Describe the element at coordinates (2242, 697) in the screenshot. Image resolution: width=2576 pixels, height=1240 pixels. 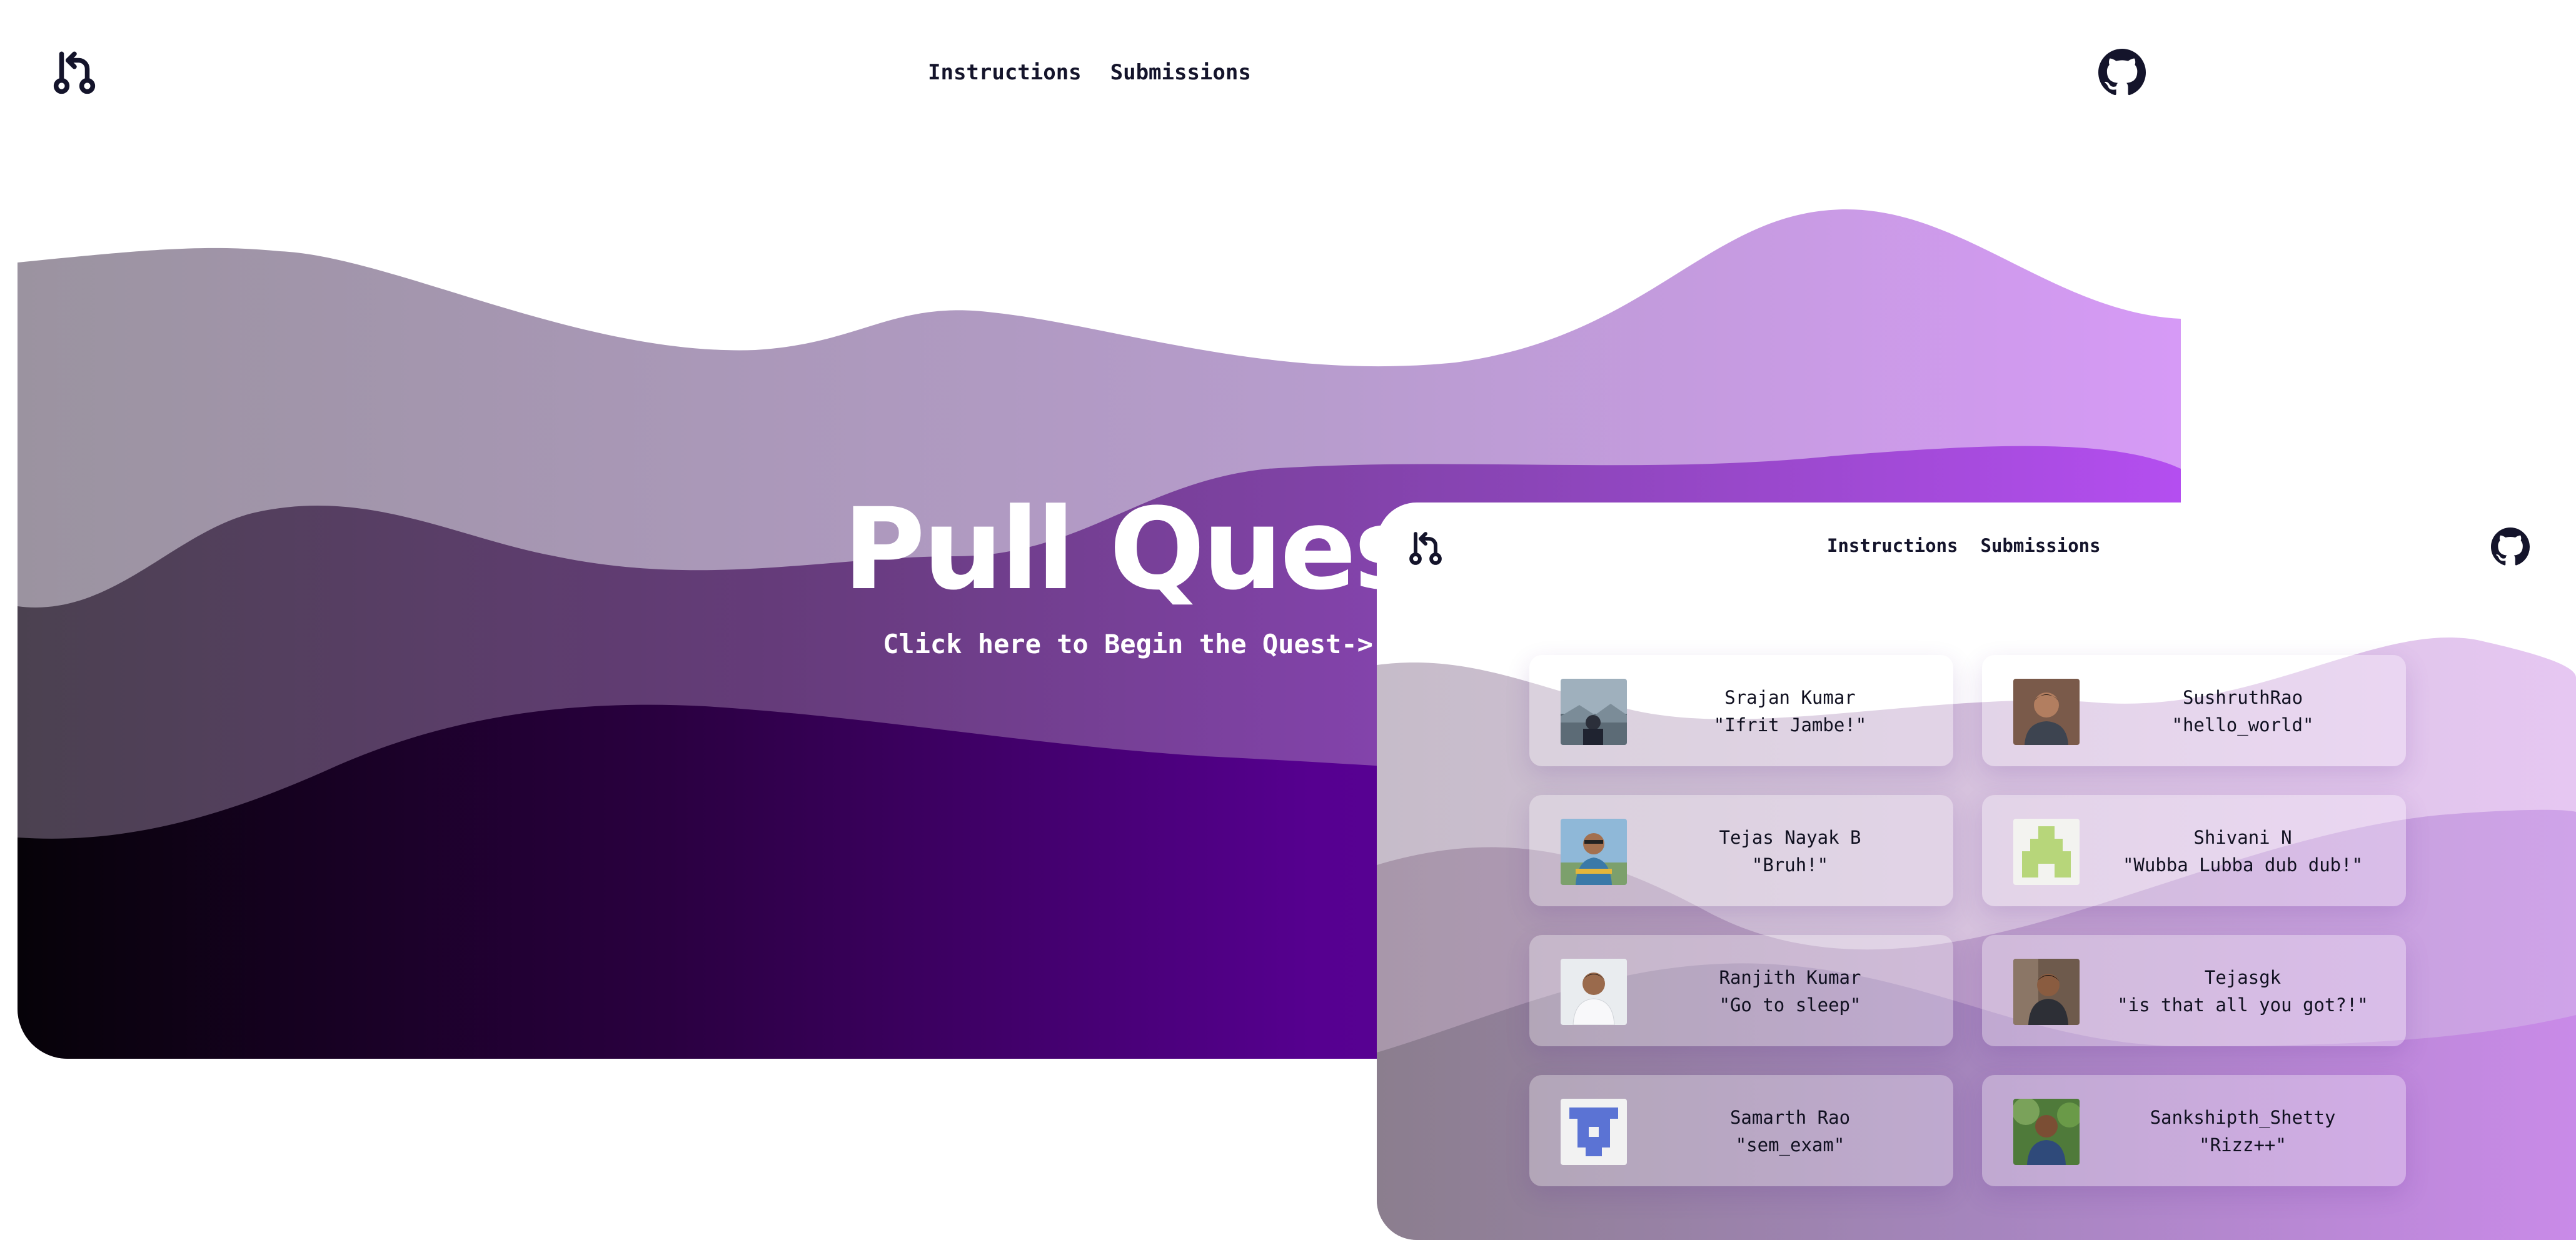
I see `participant-name: SushruthRao` at that location.